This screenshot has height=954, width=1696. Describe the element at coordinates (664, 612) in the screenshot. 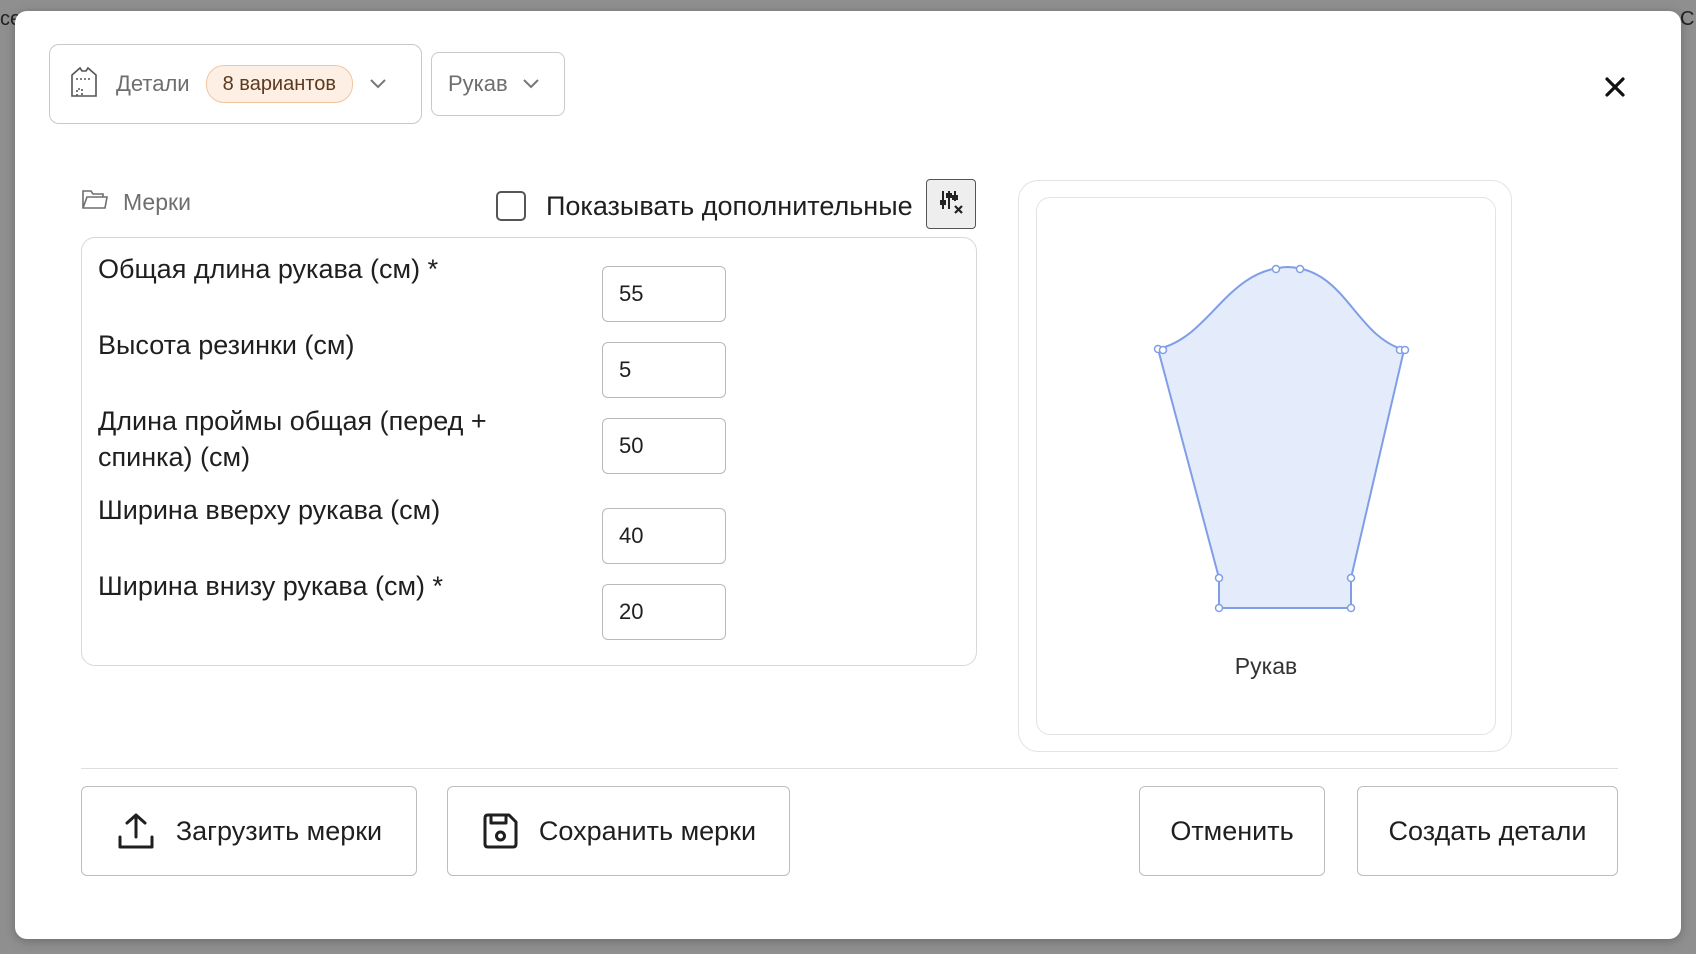

I see `bottom-width-input` at that location.